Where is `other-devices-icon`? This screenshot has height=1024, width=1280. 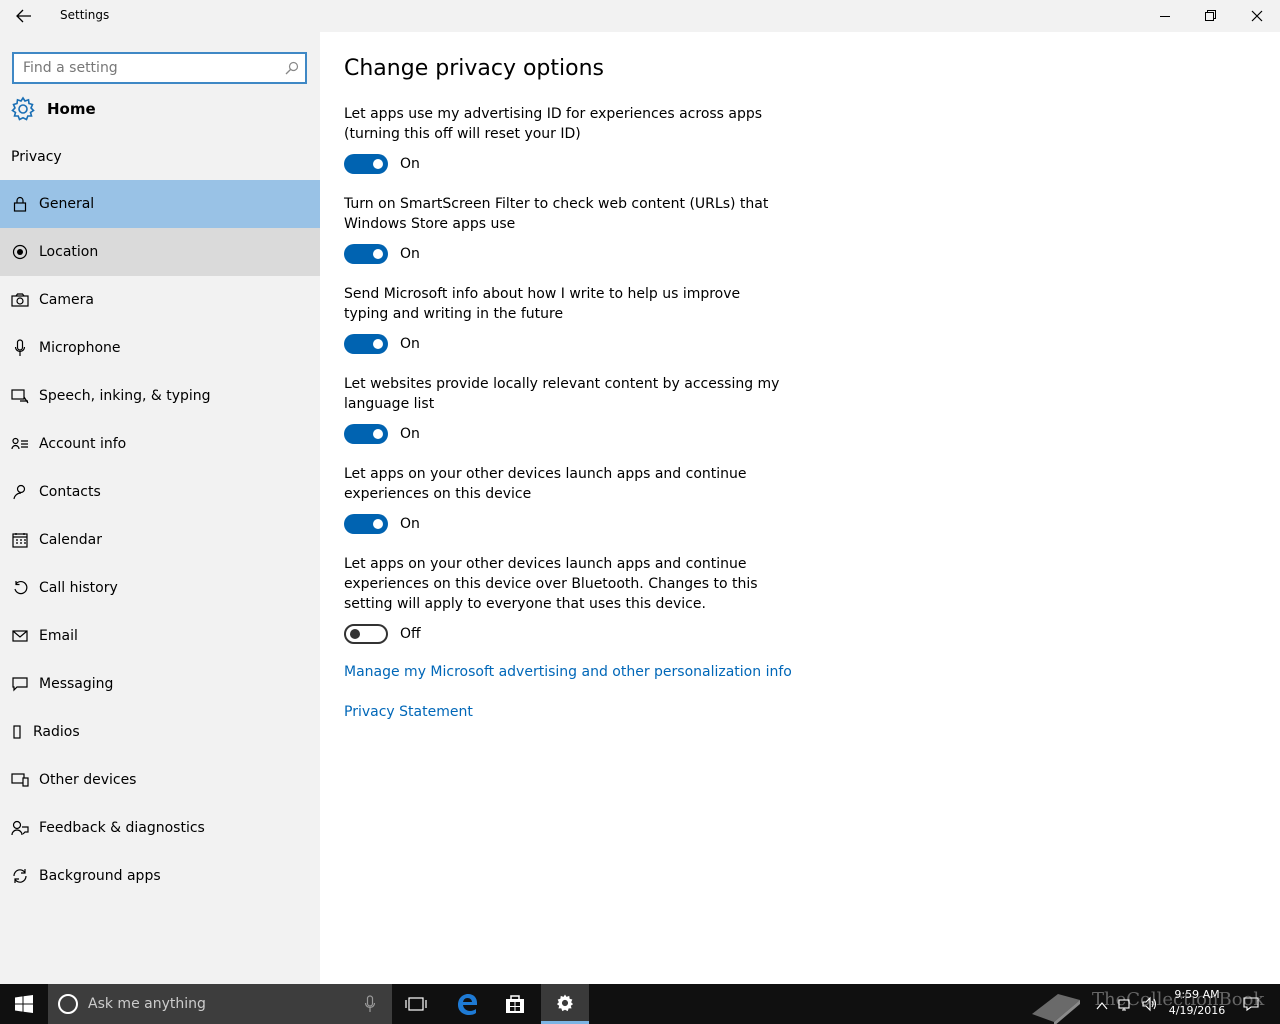
other-devices-icon is located at coordinates (20, 780).